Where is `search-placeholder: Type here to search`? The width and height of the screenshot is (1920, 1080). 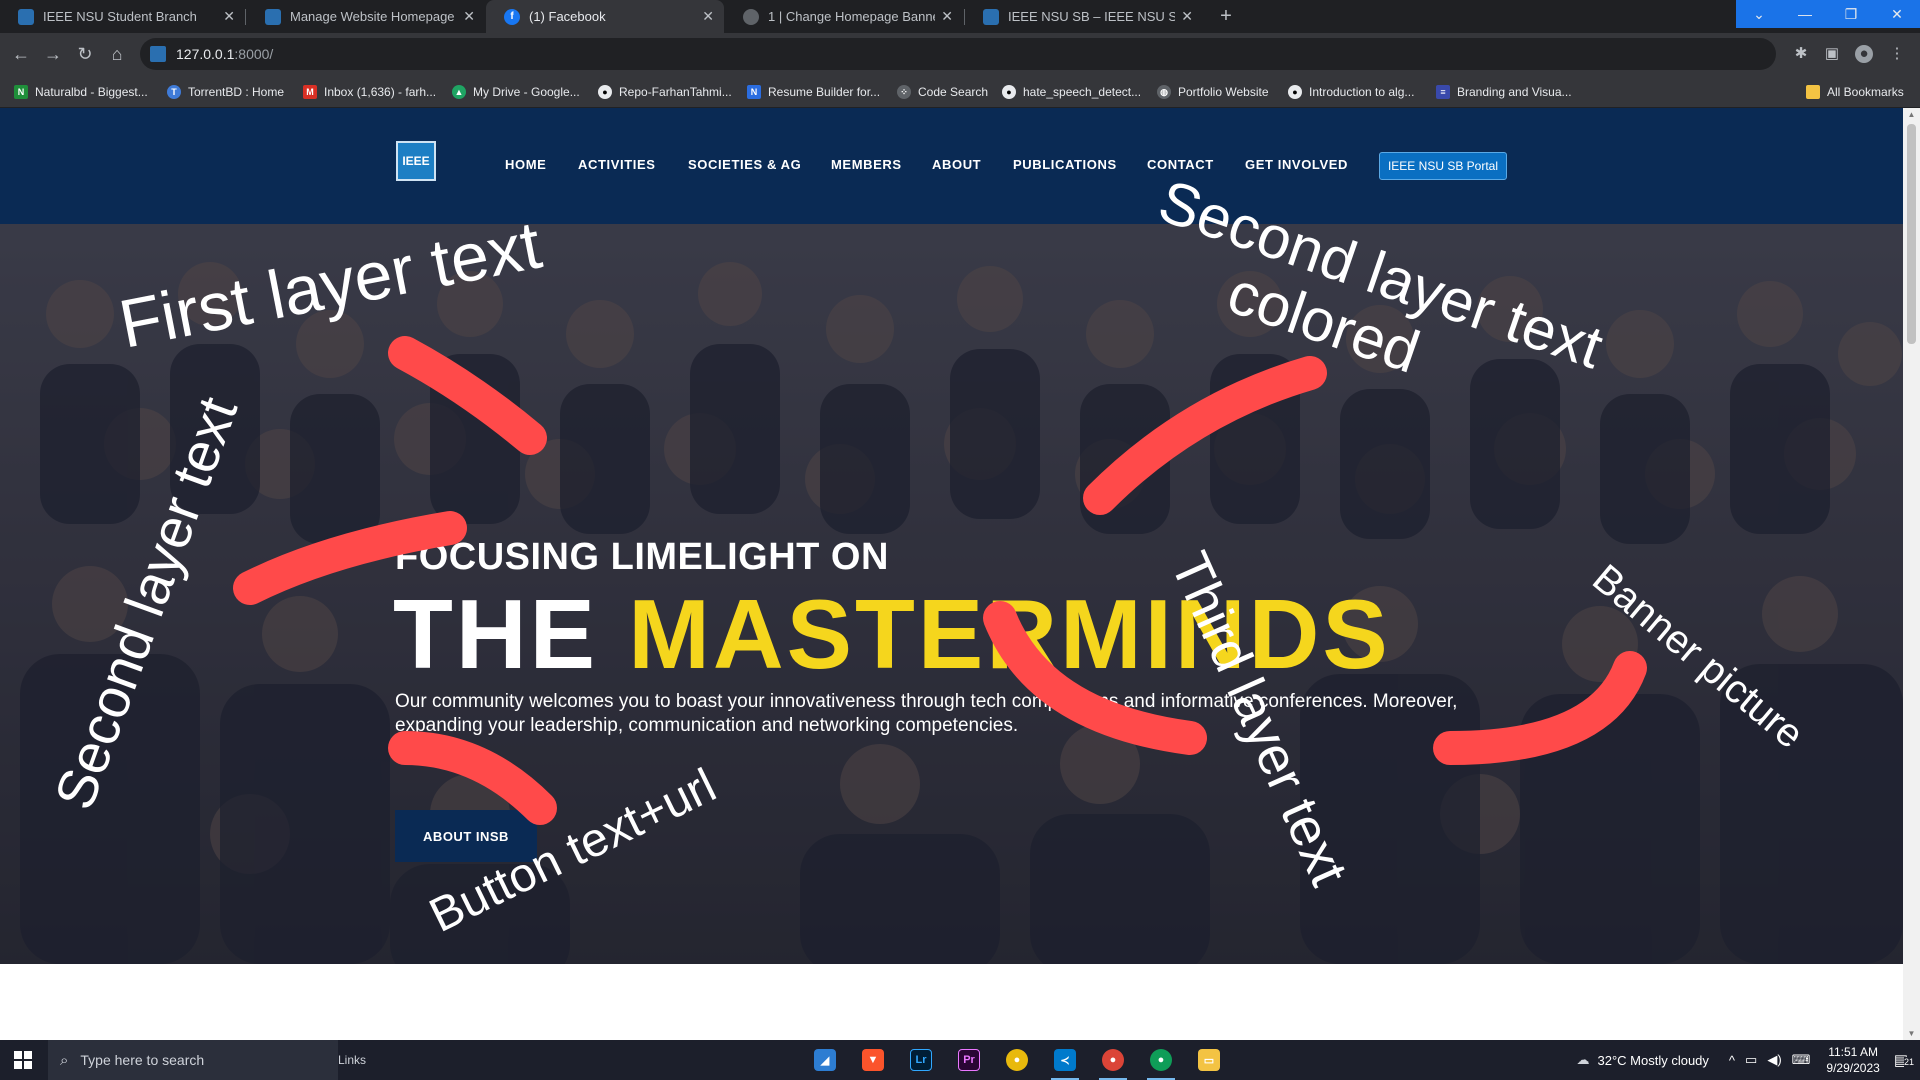
search-placeholder: Type here to search is located at coordinates (142, 1060).